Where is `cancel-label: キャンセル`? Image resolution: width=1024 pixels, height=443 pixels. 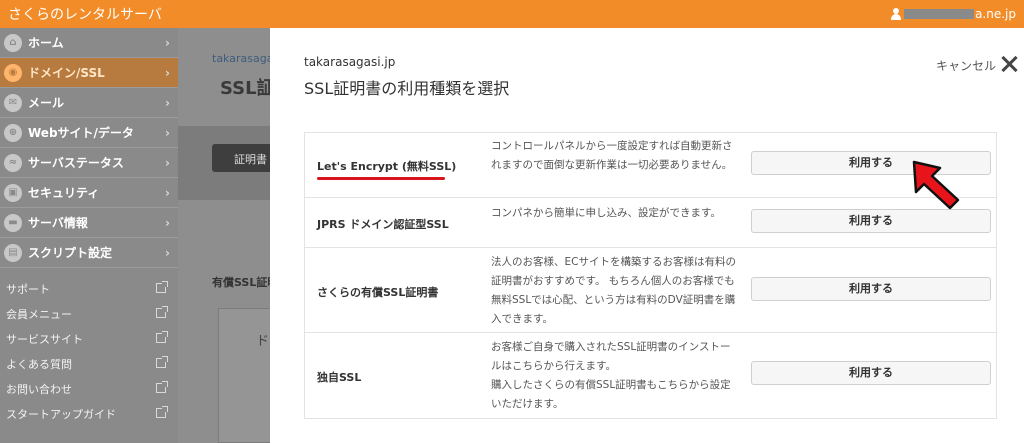
cancel-label: キャンセル is located at coordinates (965, 66).